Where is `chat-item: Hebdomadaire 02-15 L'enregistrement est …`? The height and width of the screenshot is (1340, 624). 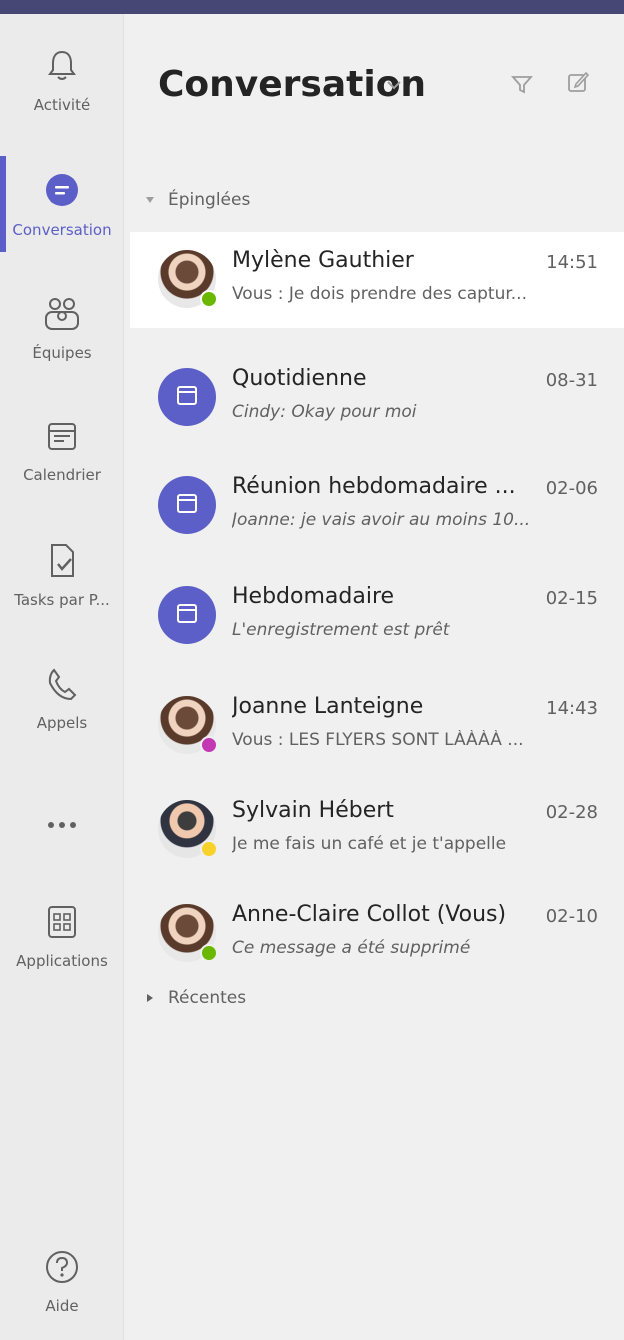 chat-item: Hebdomadaire 02-15 L'enregistrement est … is located at coordinates (377, 616).